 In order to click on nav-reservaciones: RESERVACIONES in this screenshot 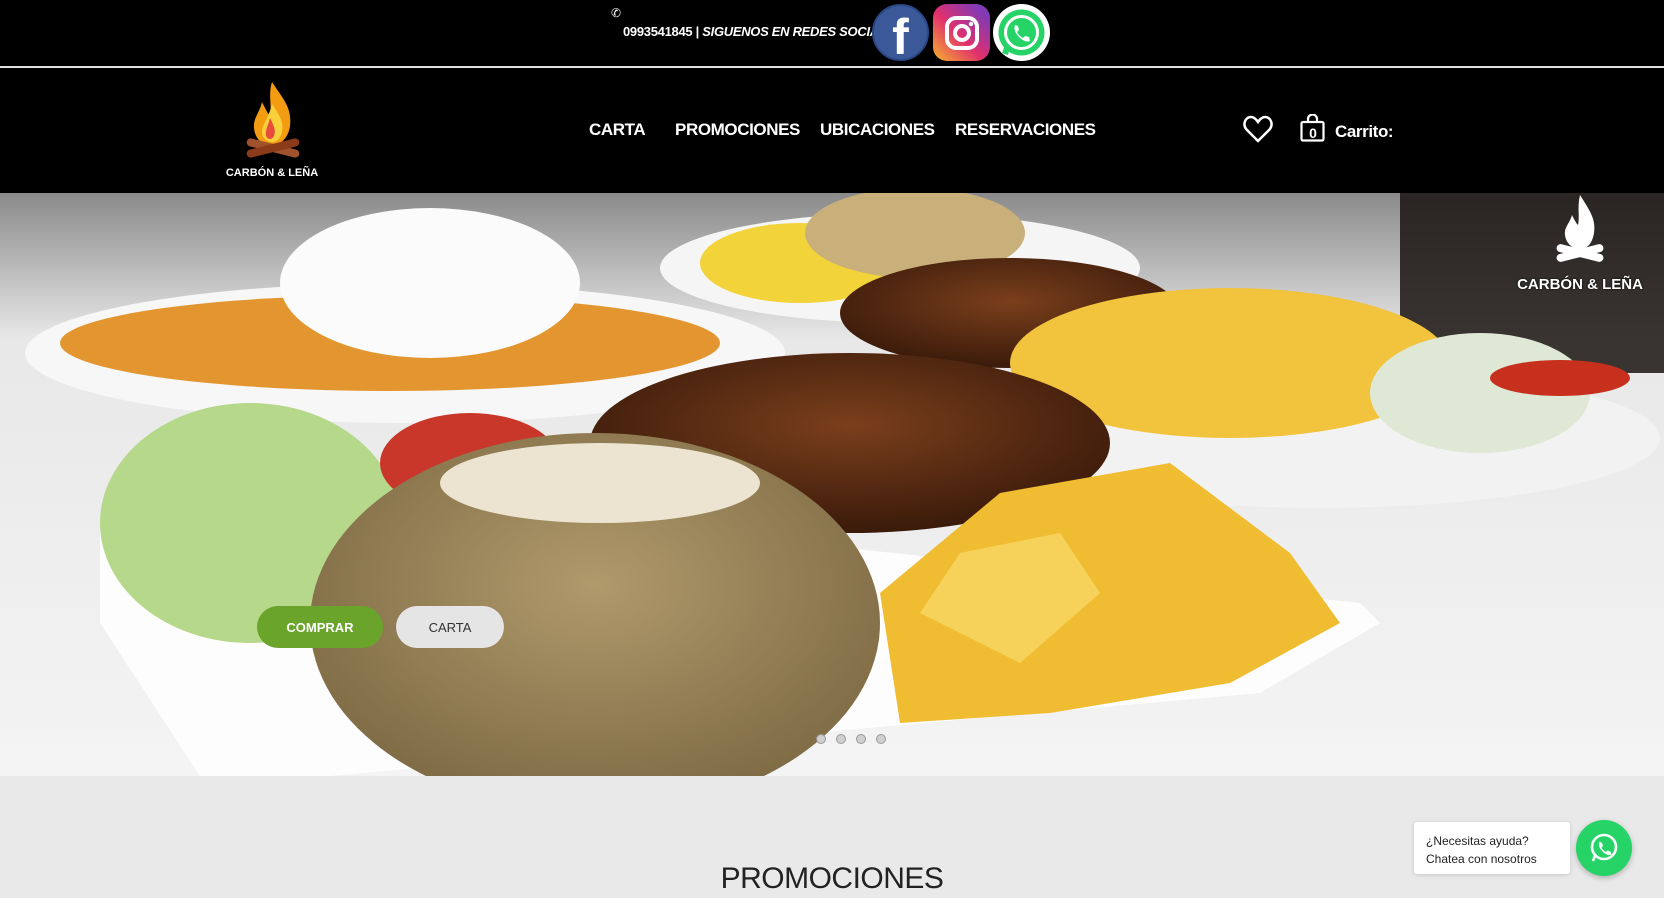, I will do `click(1025, 130)`.